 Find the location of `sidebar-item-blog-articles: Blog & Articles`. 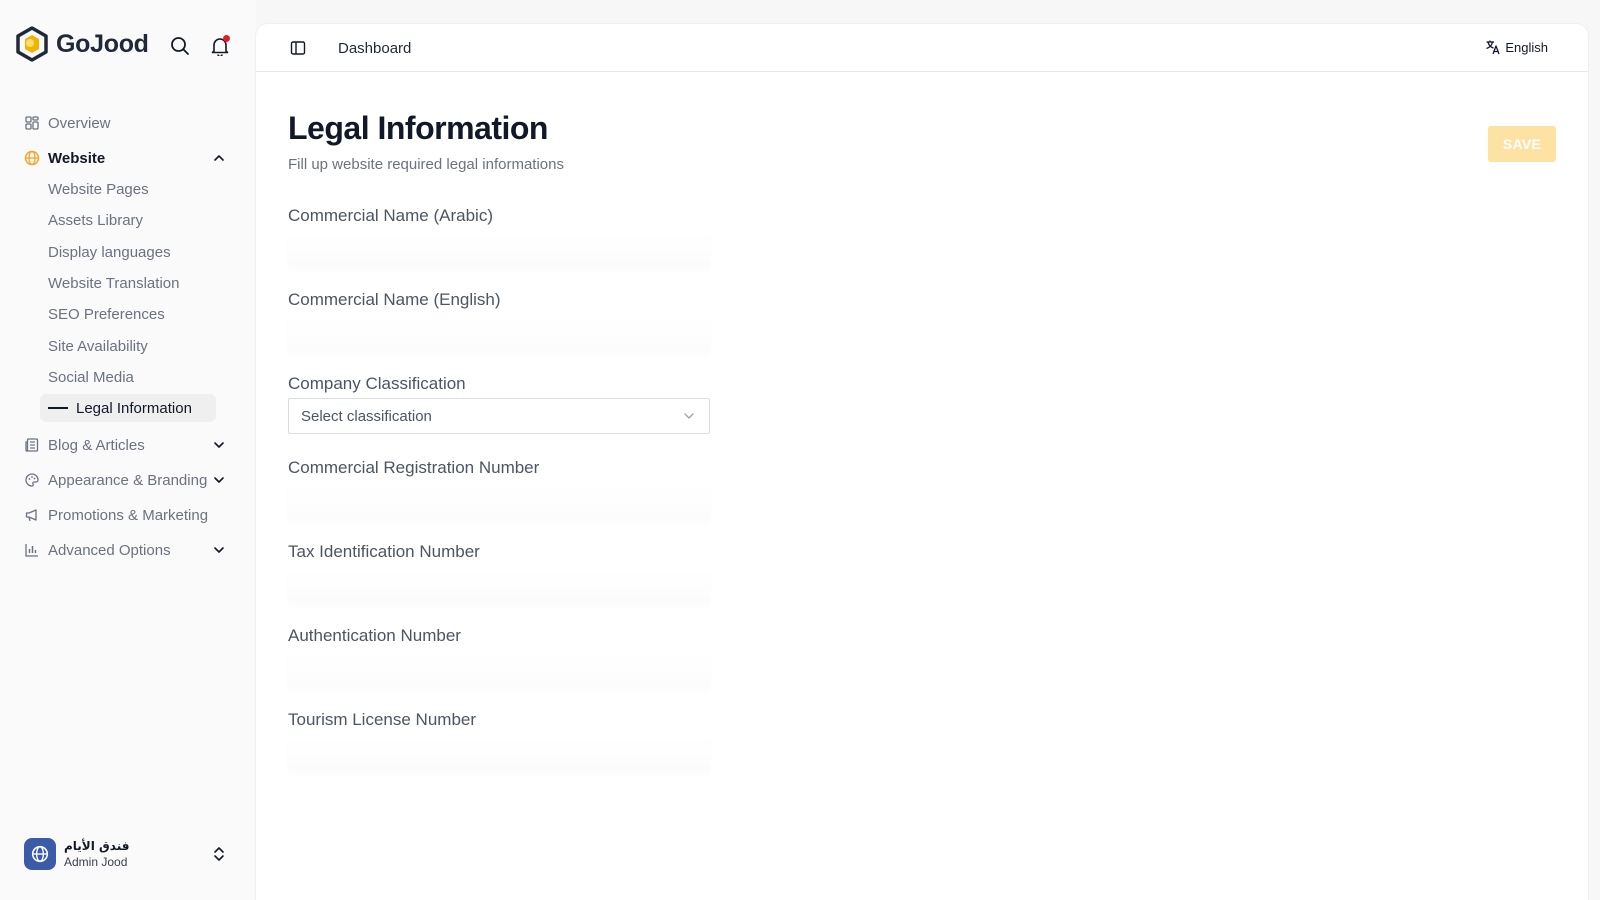

sidebar-item-blog-articles: Blog & Articles is located at coordinates (127, 445).